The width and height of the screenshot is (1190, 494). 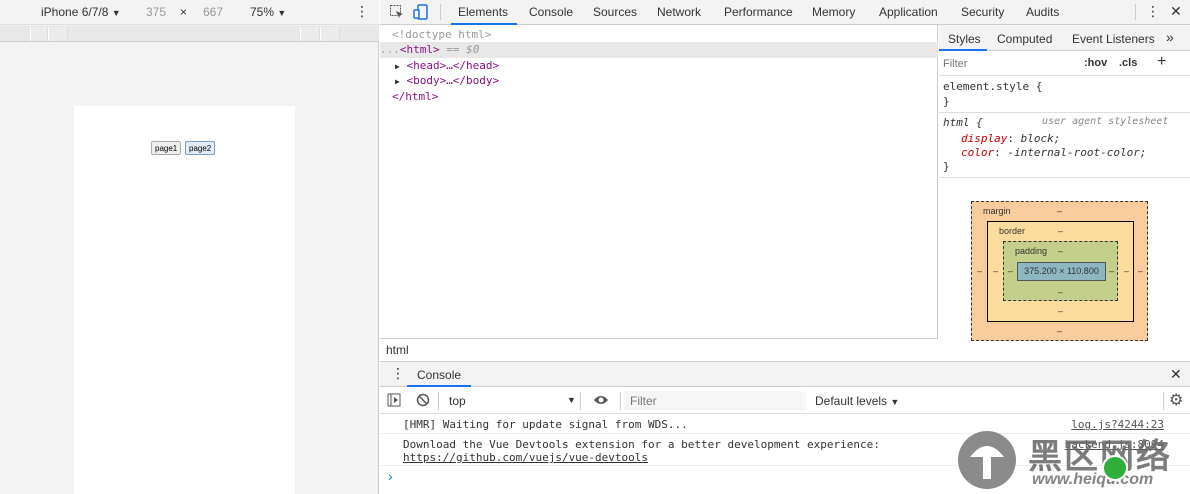 I want to click on tab-performance: Performance, so click(x=758, y=12).